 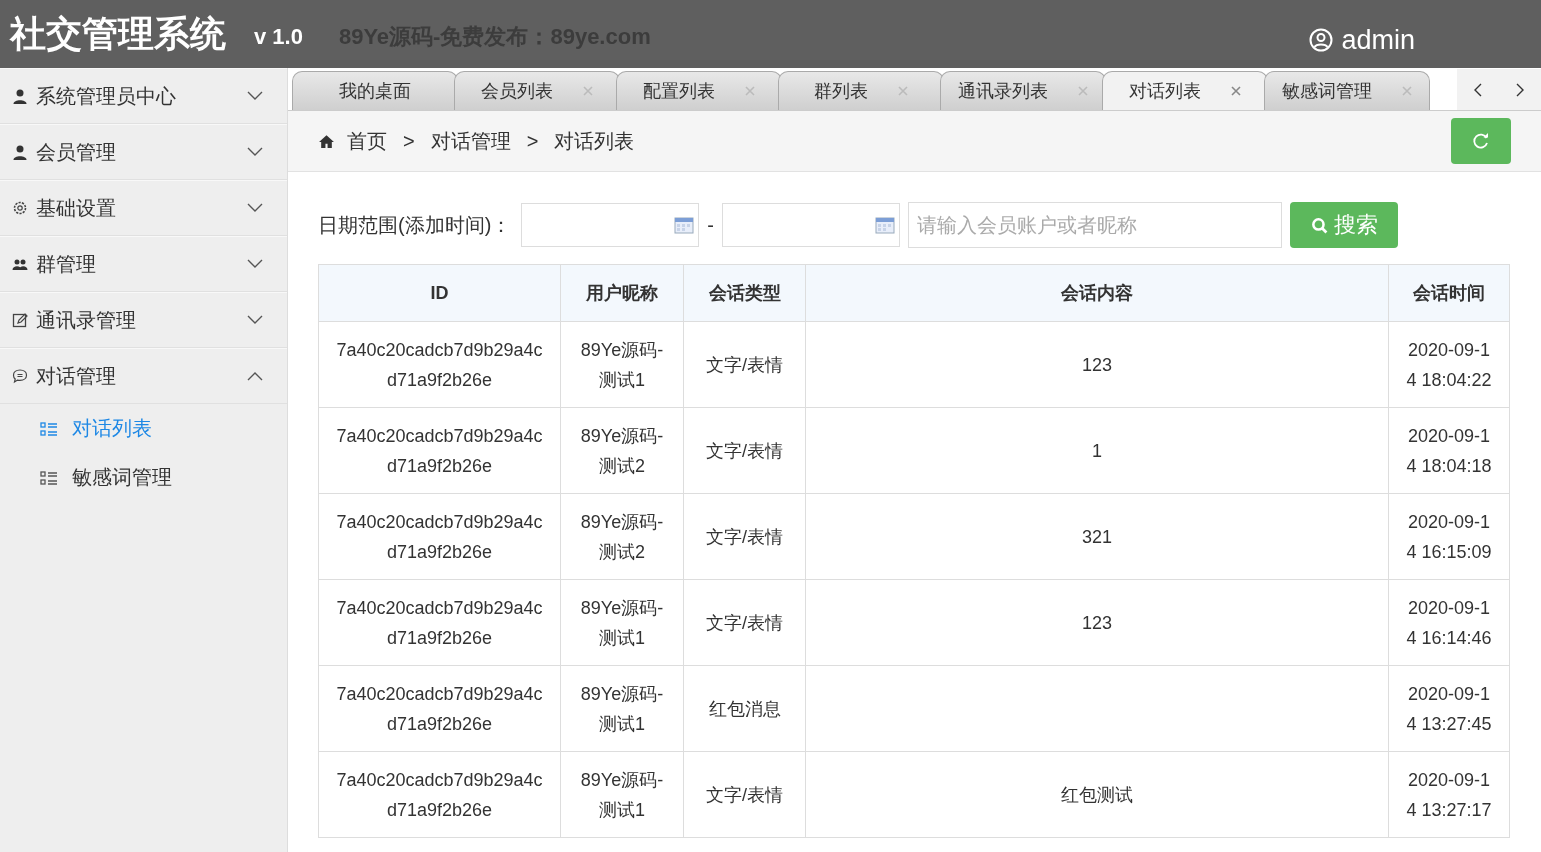 What do you see at coordinates (76, 208) in the screenshot?
I see `sidebar-label: 基础设置` at bounding box center [76, 208].